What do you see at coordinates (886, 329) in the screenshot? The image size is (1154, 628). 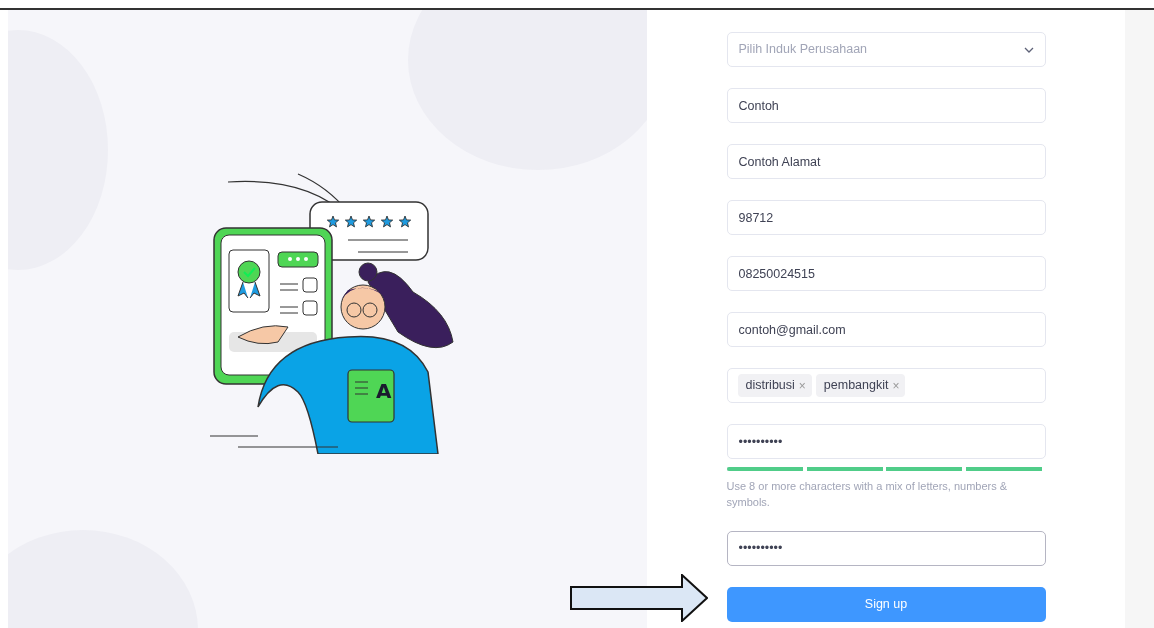 I see `input-field: contoh@gmail.com` at bounding box center [886, 329].